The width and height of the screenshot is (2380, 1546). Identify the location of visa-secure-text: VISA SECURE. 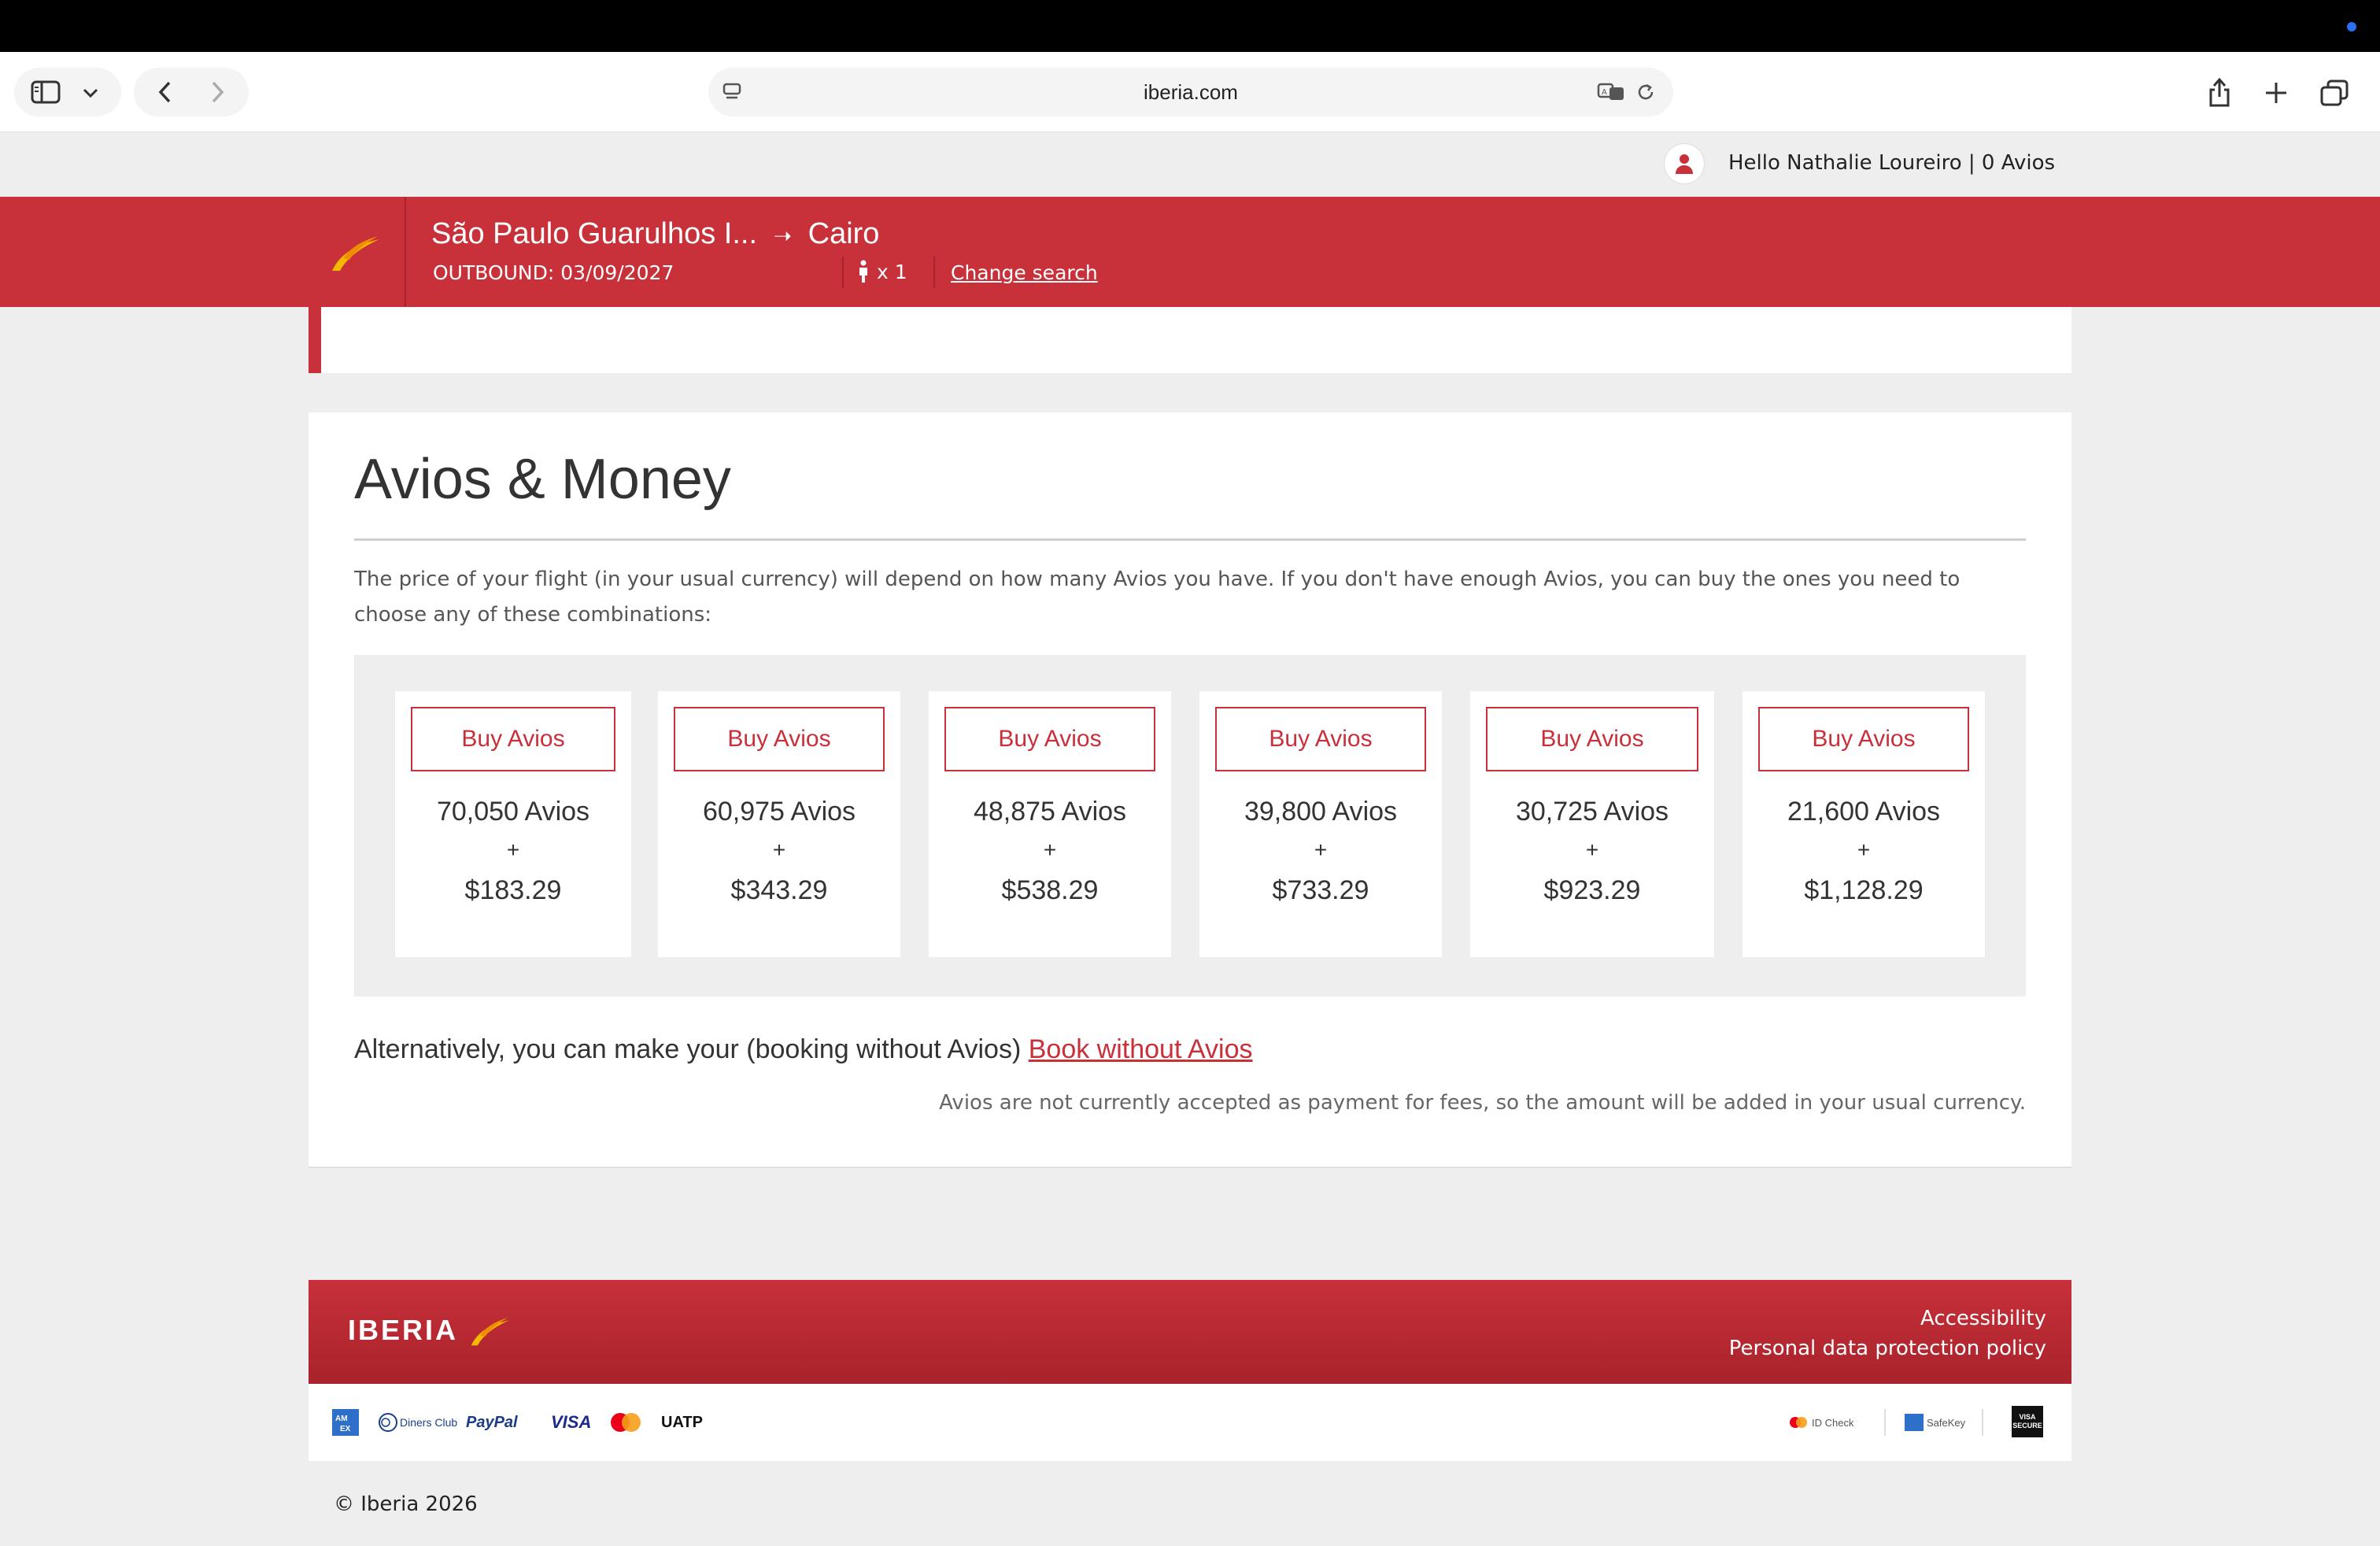
(2027, 1421).